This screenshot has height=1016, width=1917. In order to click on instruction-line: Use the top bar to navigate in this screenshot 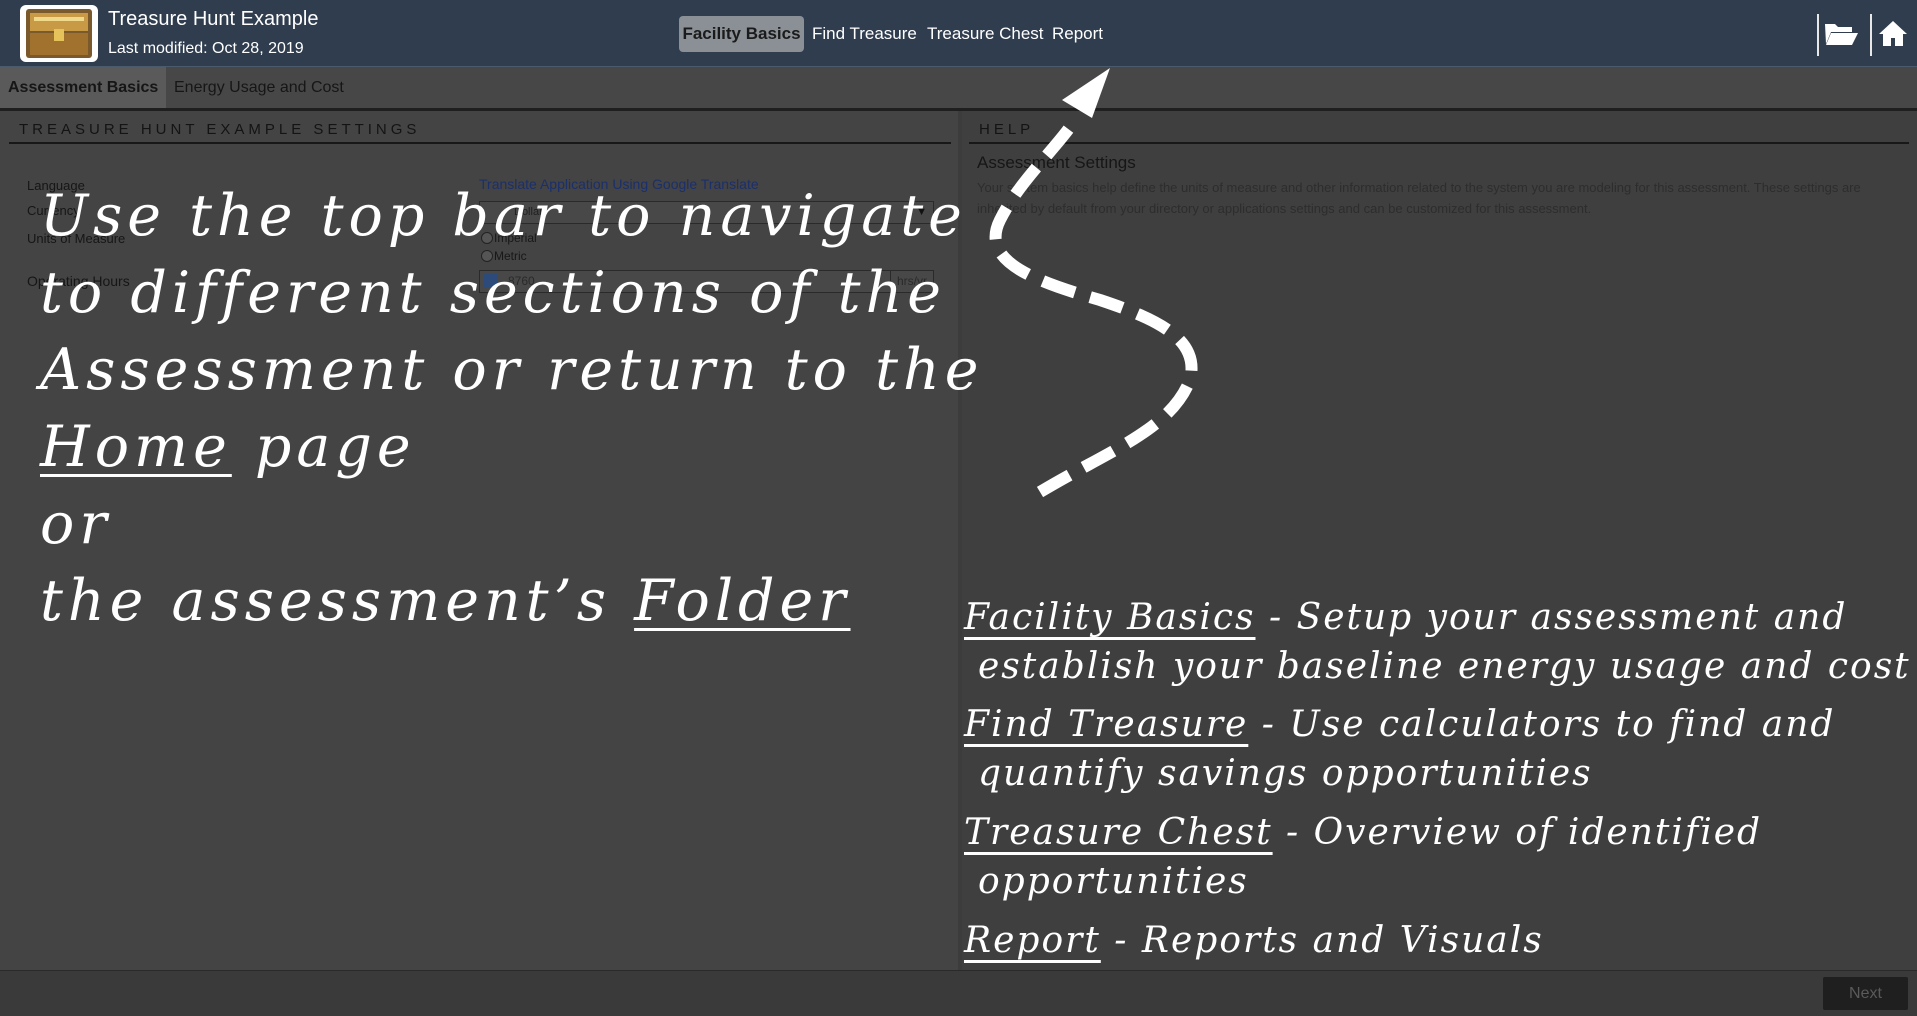, I will do `click(503, 216)`.